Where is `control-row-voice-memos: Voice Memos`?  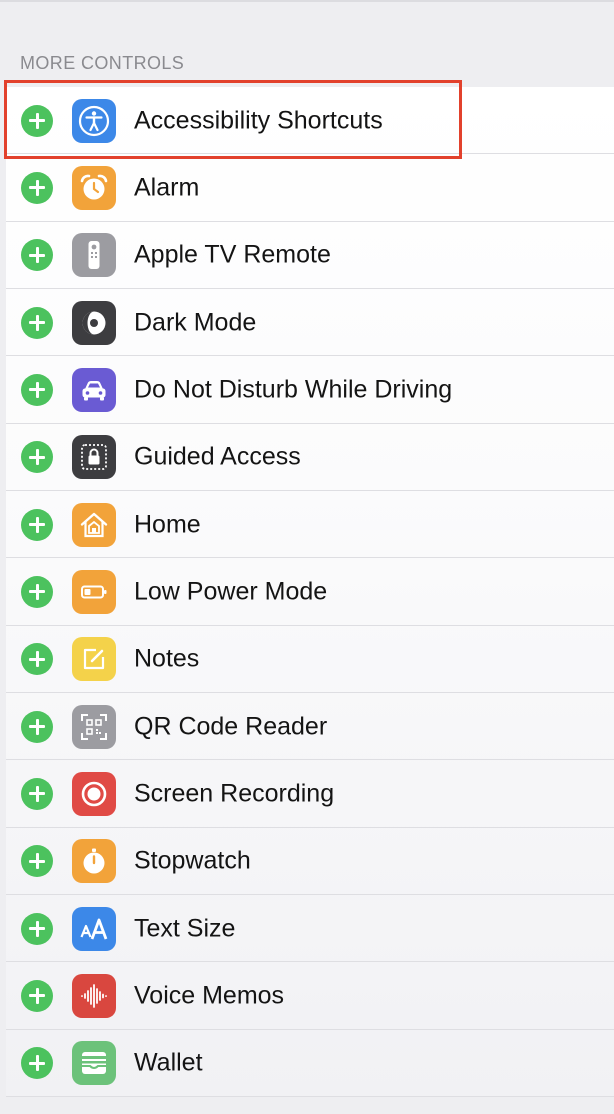
control-row-voice-memos: Voice Memos is located at coordinates (310, 996).